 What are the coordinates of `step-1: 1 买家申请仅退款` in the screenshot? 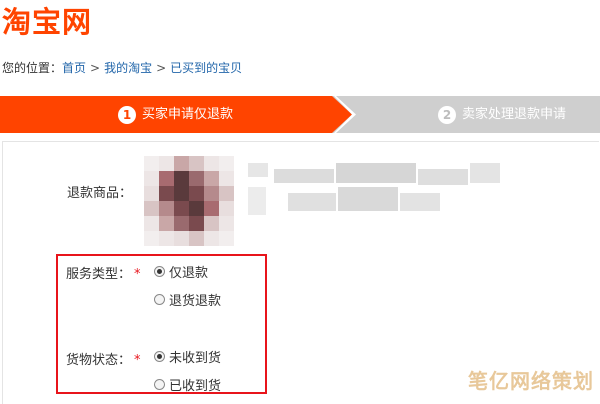 It's located at (175, 114).